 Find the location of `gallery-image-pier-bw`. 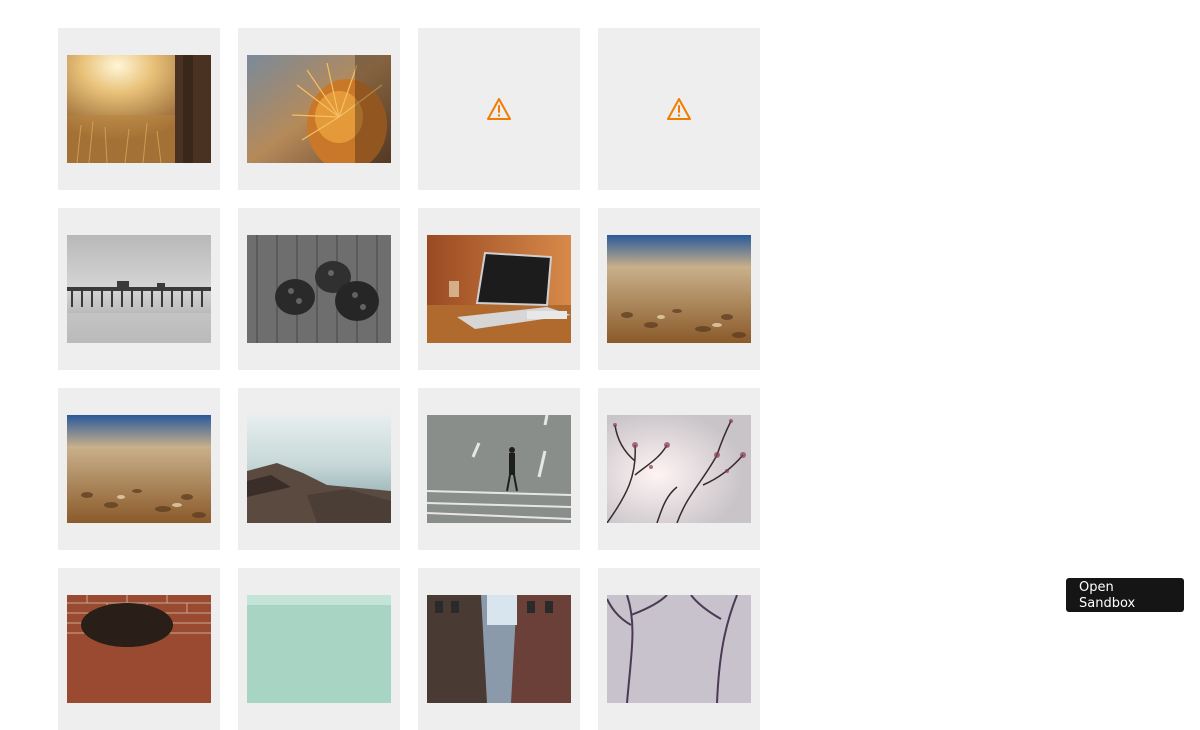

gallery-image-pier-bw is located at coordinates (139, 289).